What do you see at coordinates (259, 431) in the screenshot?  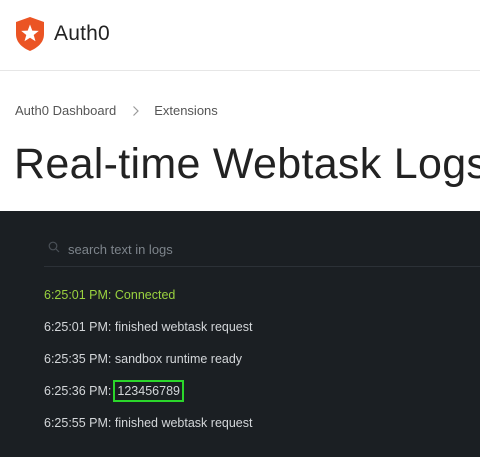 I see `log-entry: 6:25:55 PM: finished webtask request` at bounding box center [259, 431].